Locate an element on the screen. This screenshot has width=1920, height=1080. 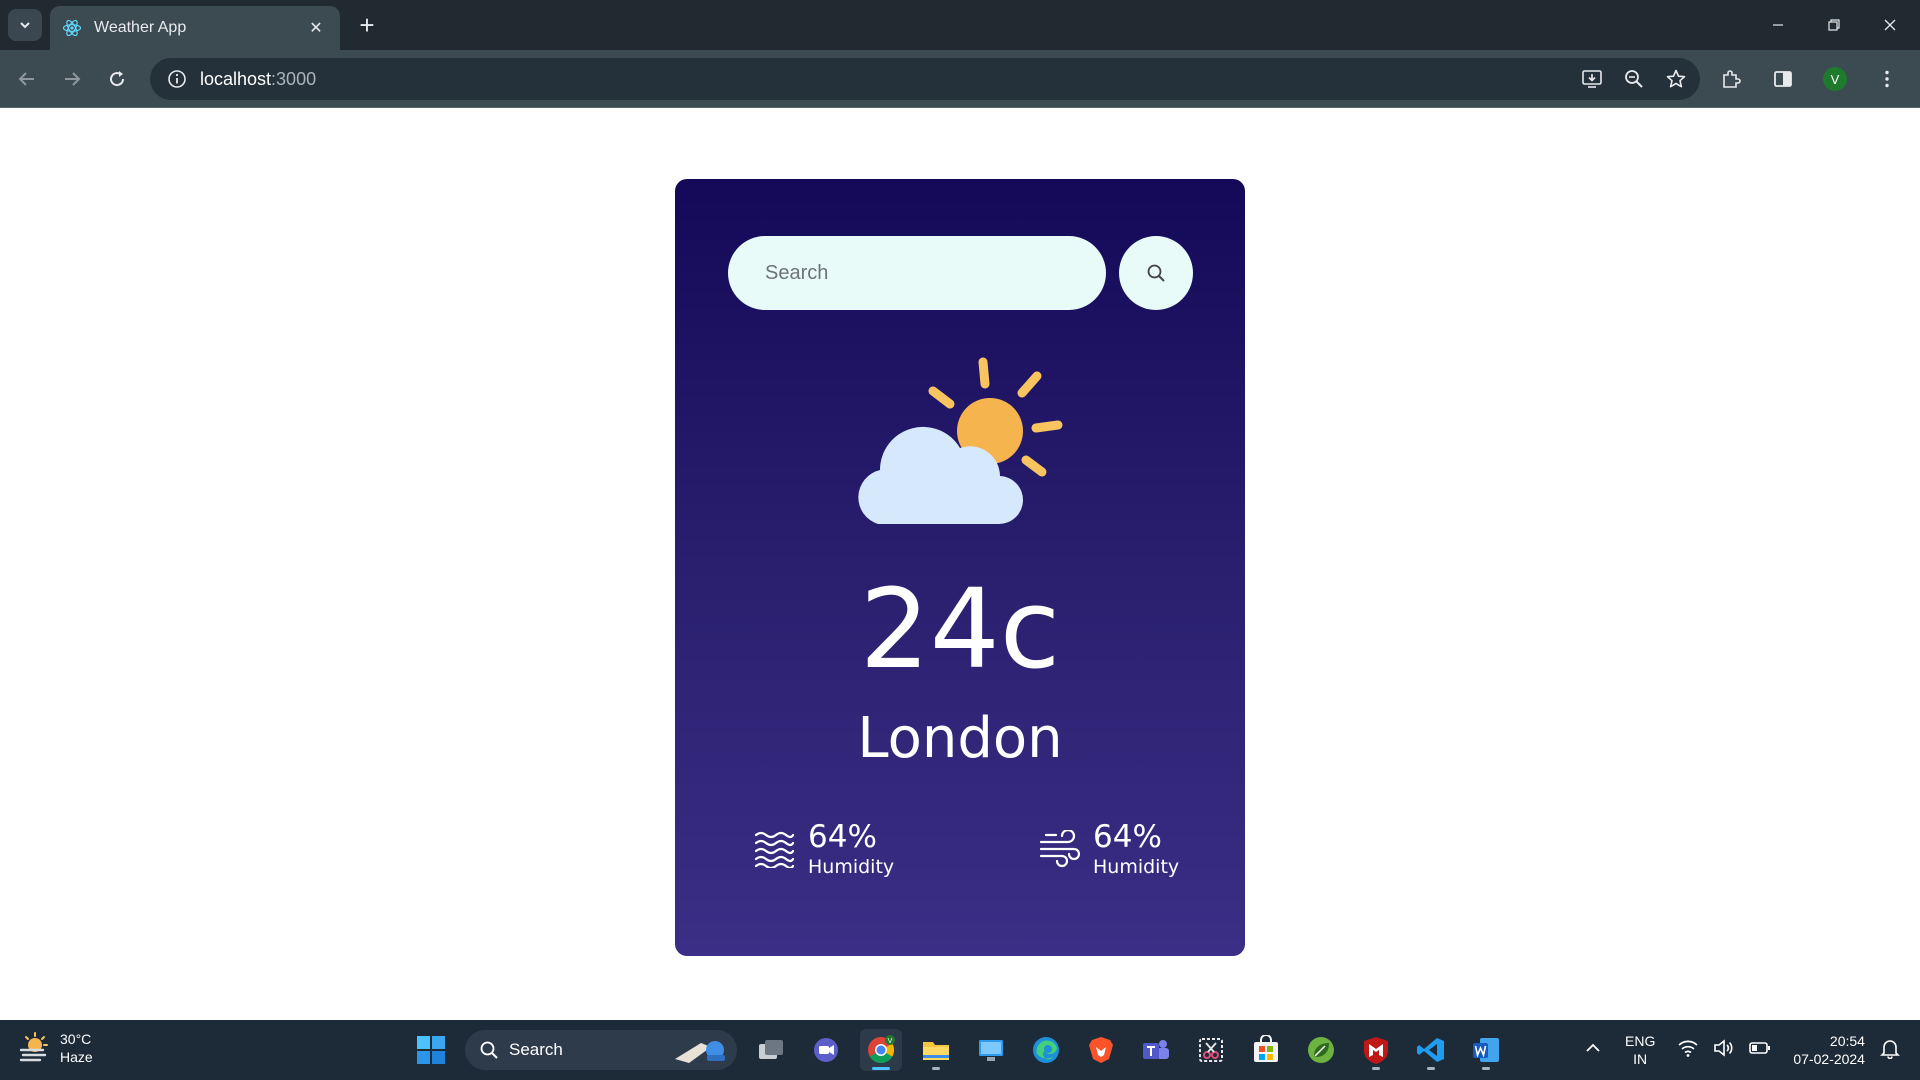
meet-icon is located at coordinates (826, 1050).